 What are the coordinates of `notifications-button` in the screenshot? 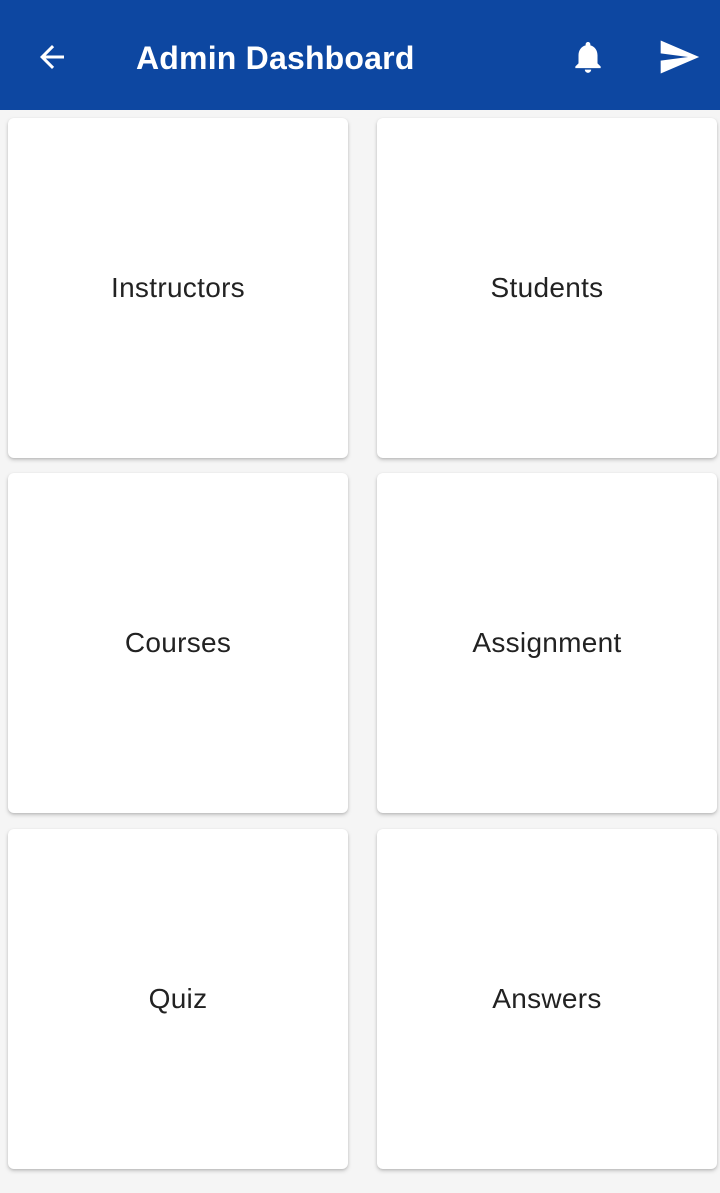 It's located at (588, 57).